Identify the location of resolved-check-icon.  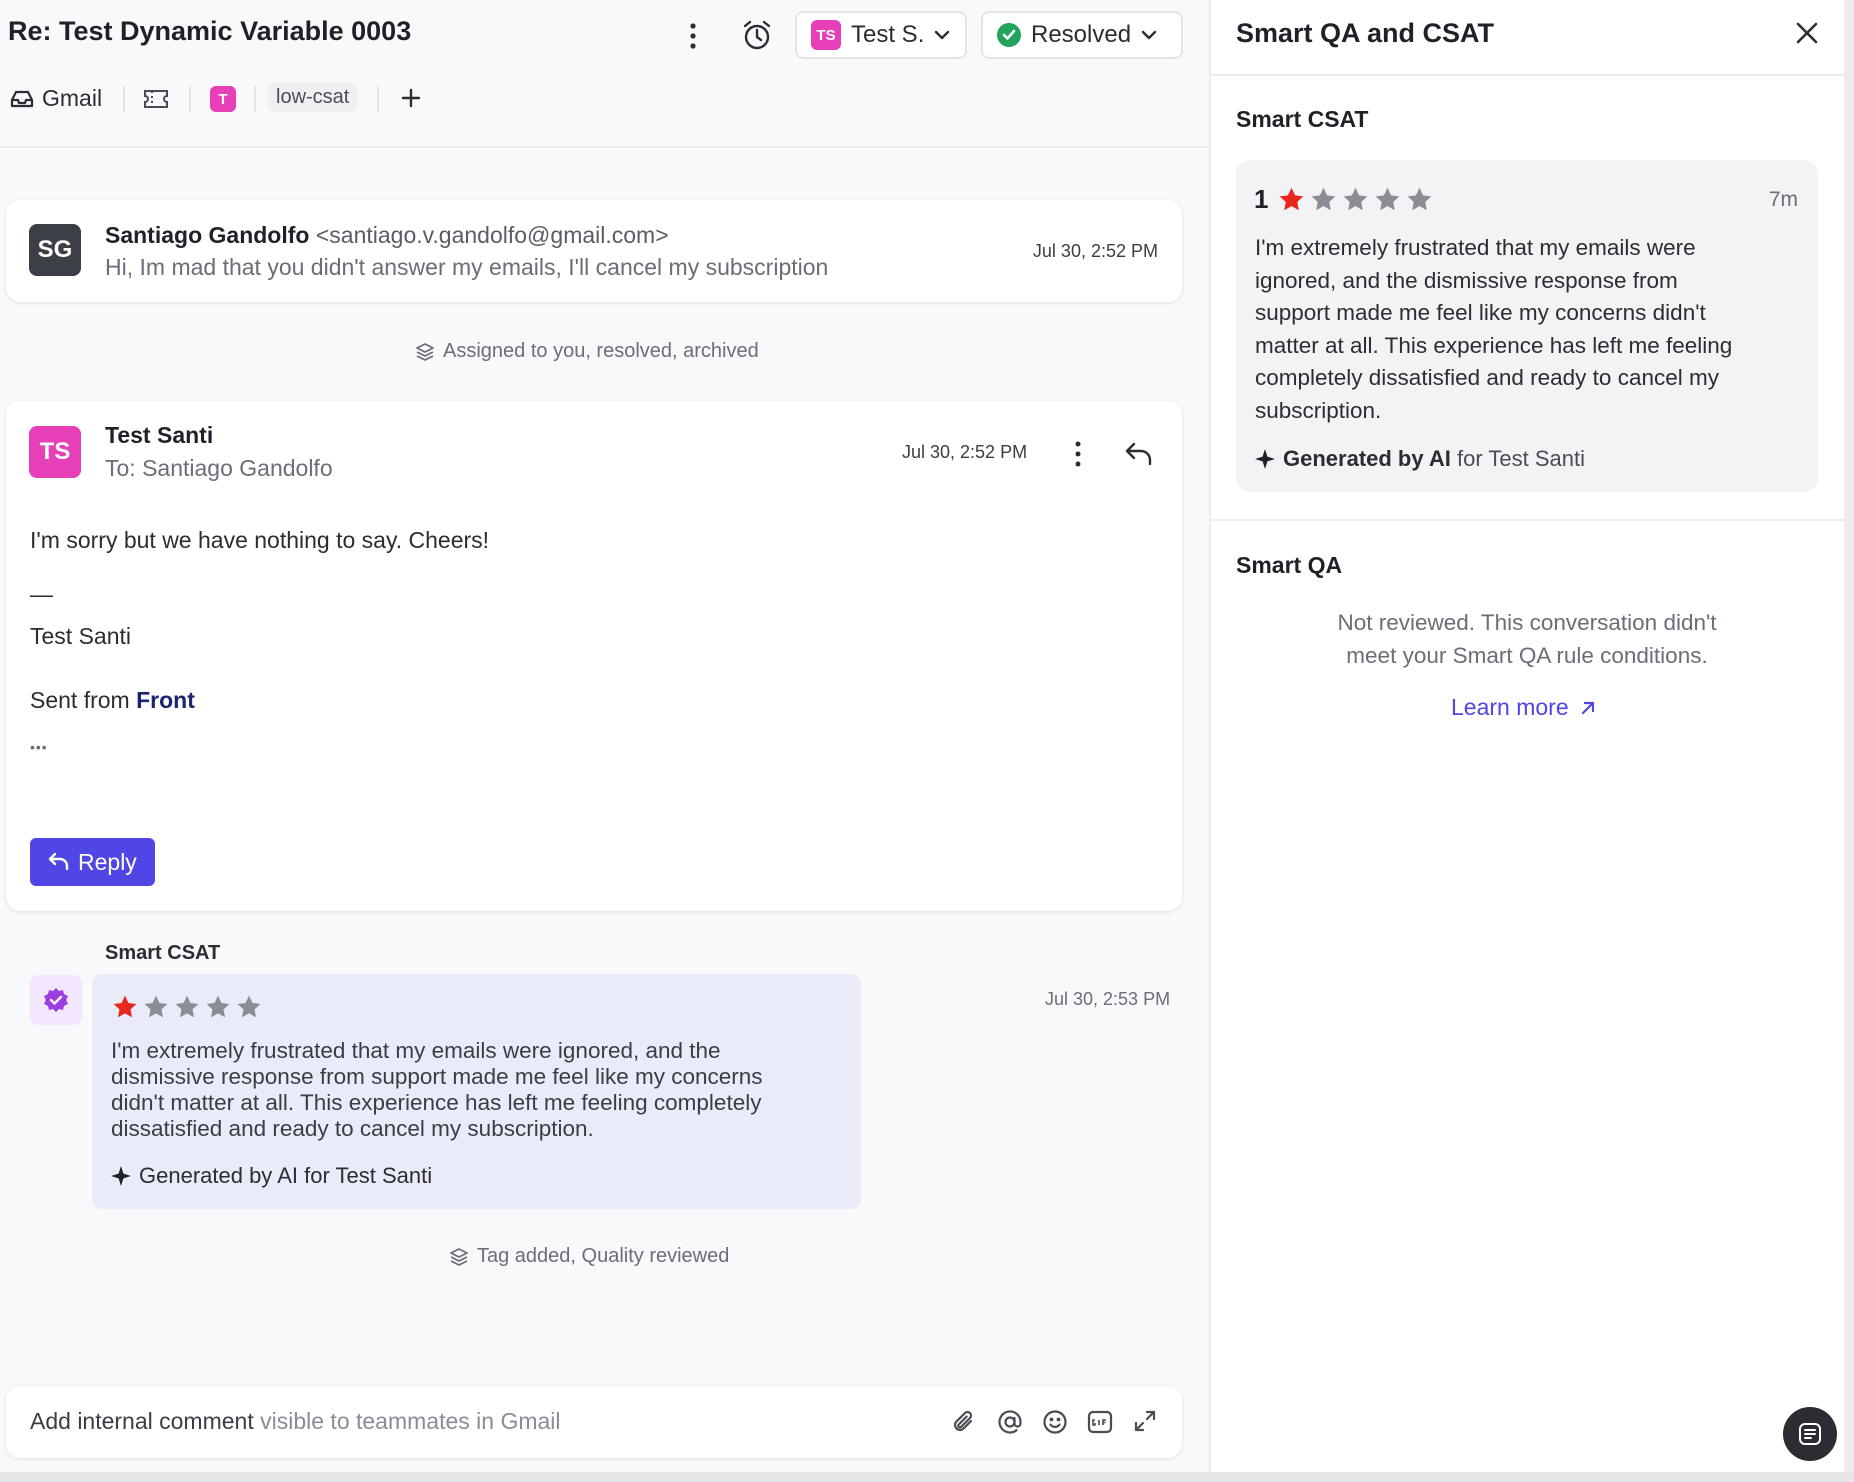
(1009, 35).